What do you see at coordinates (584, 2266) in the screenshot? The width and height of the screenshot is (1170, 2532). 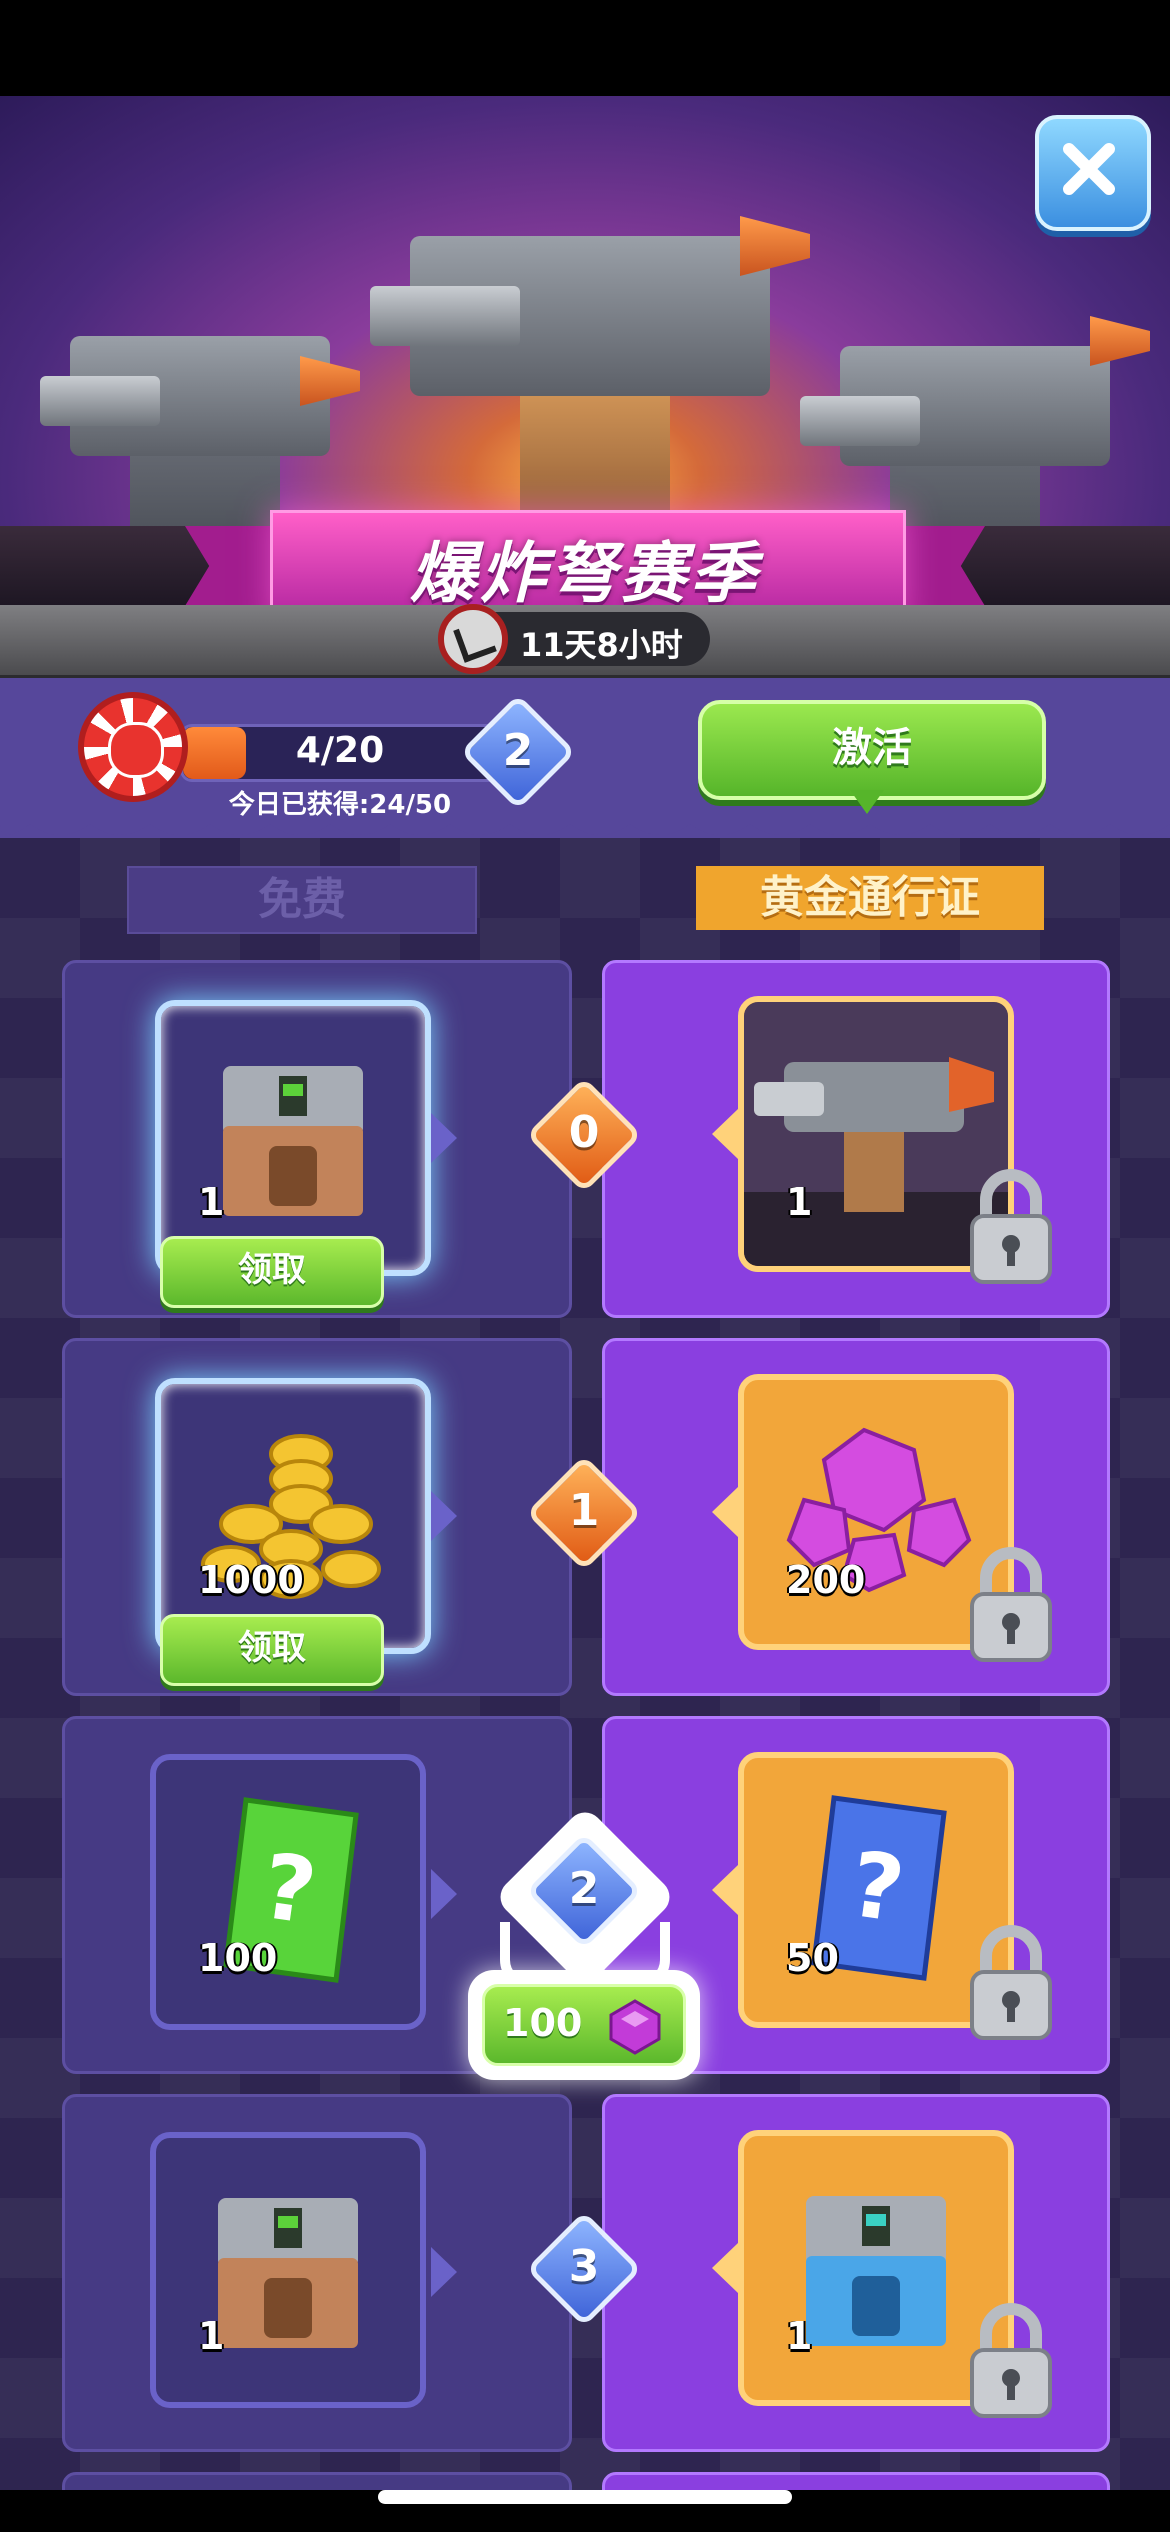 I see `level-number: 3` at bounding box center [584, 2266].